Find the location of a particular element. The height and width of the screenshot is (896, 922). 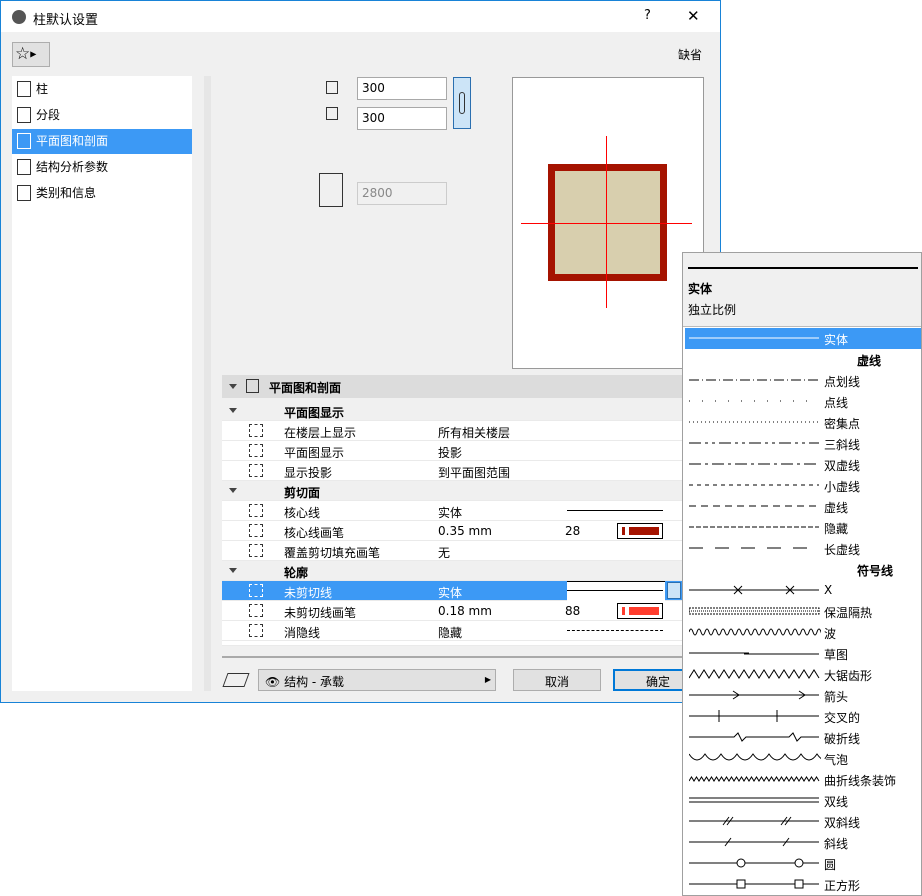

uncut-line-icon is located at coordinates (256, 590).